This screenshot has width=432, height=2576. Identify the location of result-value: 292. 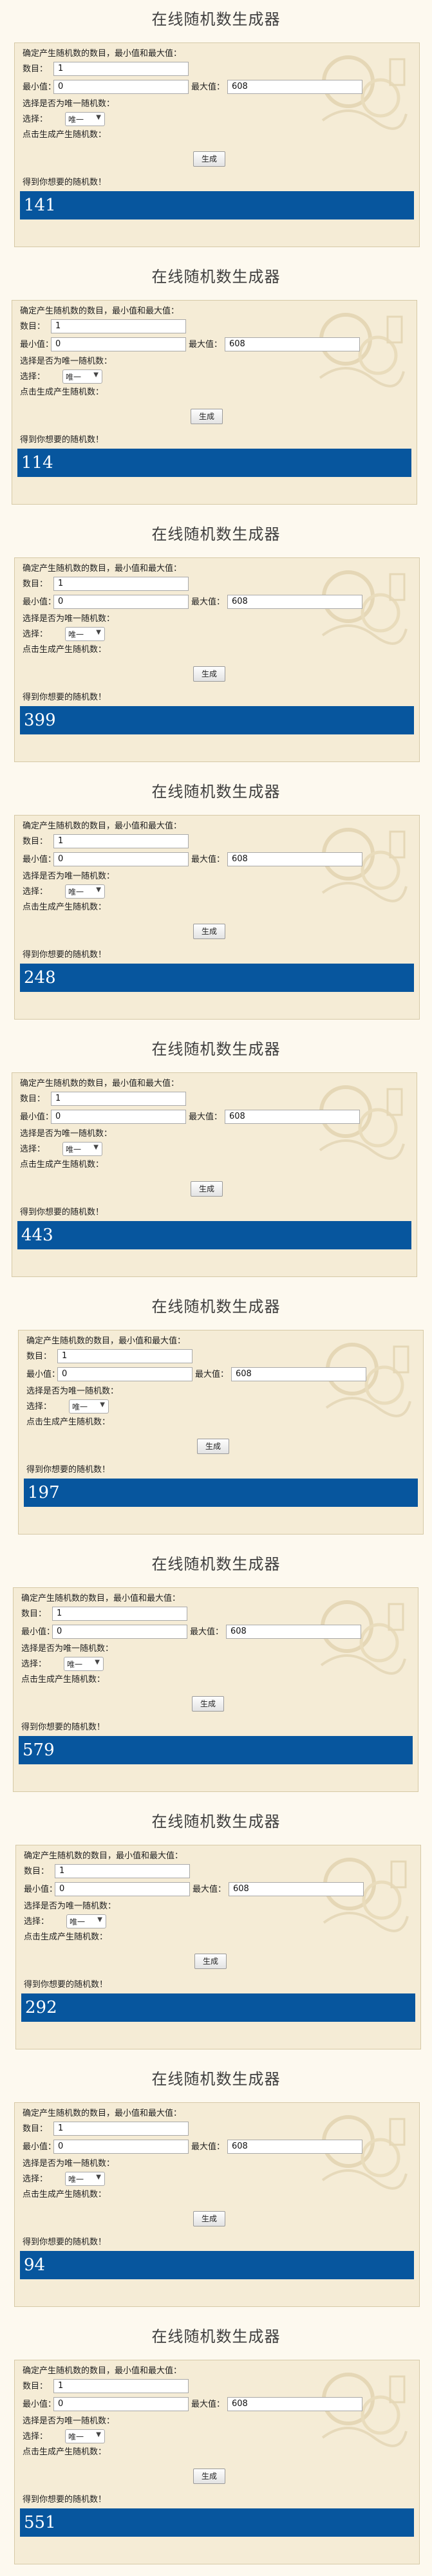
(218, 2008).